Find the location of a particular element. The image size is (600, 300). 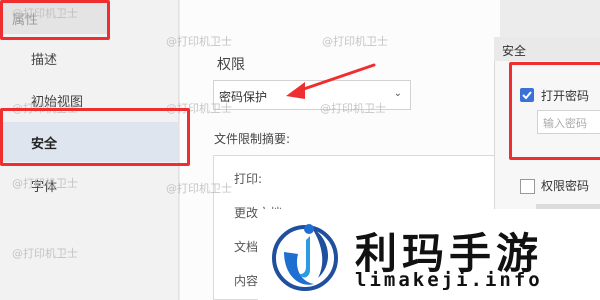

brand-logo-icon is located at coordinates (305, 257).